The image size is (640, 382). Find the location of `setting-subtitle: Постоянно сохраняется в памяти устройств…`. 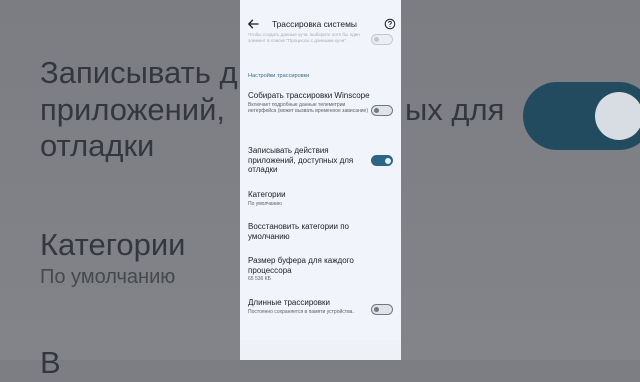

setting-subtitle: Постоянно сохраняется в памяти устройств… is located at coordinates (301, 311).